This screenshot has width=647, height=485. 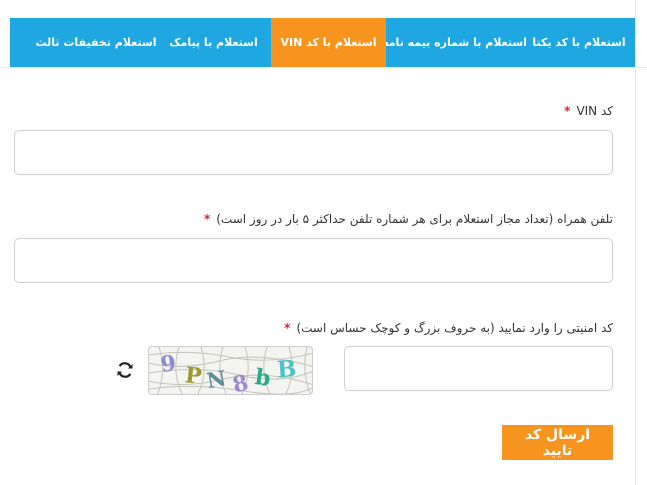 What do you see at coordinates (313, 260) in the screenshot?
I see `phone-input` at bounding box center [313, 260].